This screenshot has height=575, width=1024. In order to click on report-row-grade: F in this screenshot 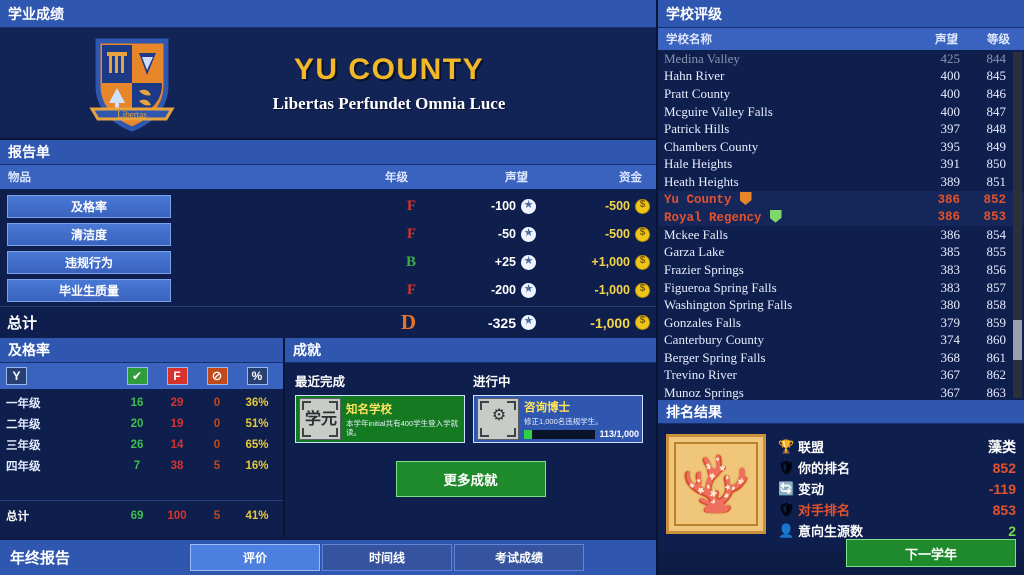, I will do `click(411, 205)`.